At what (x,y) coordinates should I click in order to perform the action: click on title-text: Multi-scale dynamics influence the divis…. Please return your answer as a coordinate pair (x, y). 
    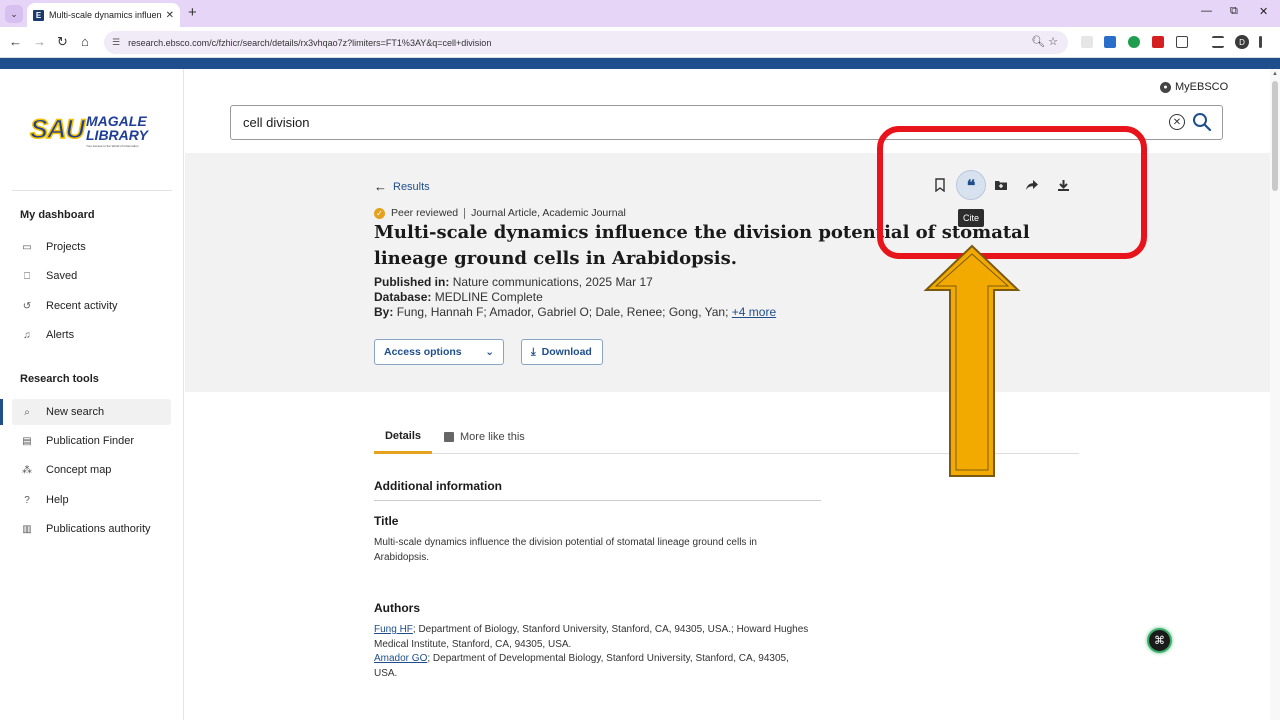
    Looking at the image, I should click on (565, 550).